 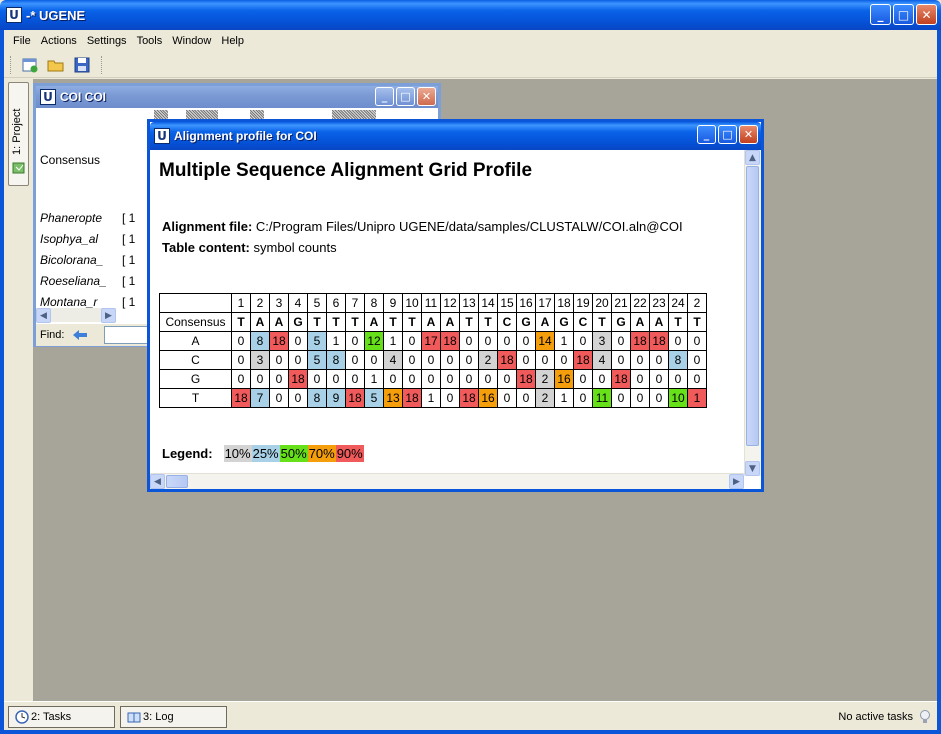 I want to click on column-number: 24, so click(x=678, y=303).